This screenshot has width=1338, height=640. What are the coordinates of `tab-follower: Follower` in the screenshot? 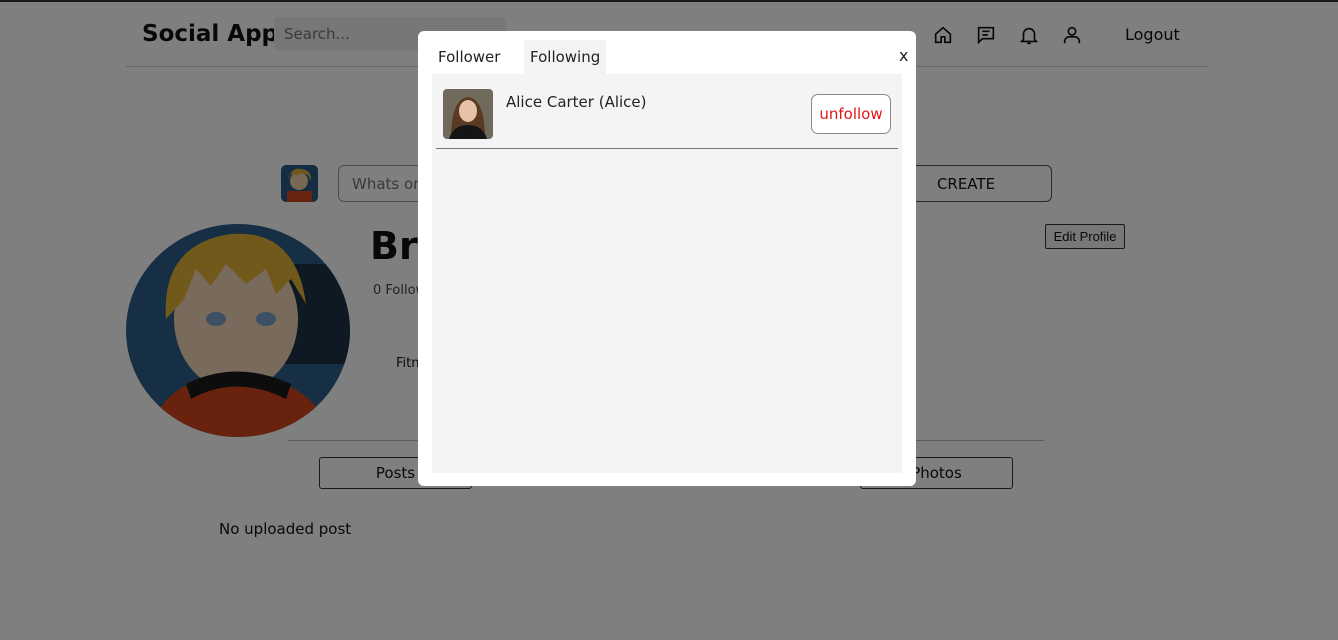 It's located at (469, 57).